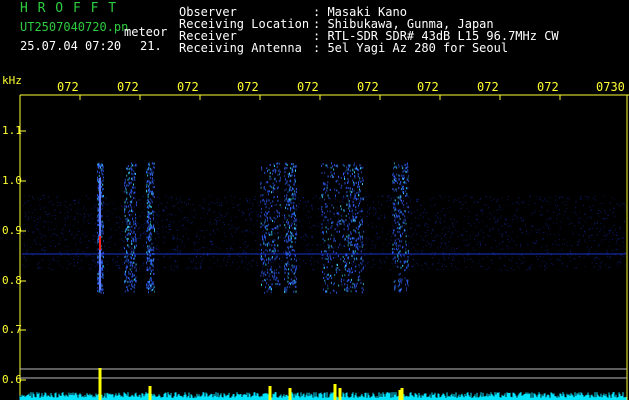  What do you see at coordinates (151, 46) in the screenshot?
I see `count-label: 21.` at bounding box center [151, 46].